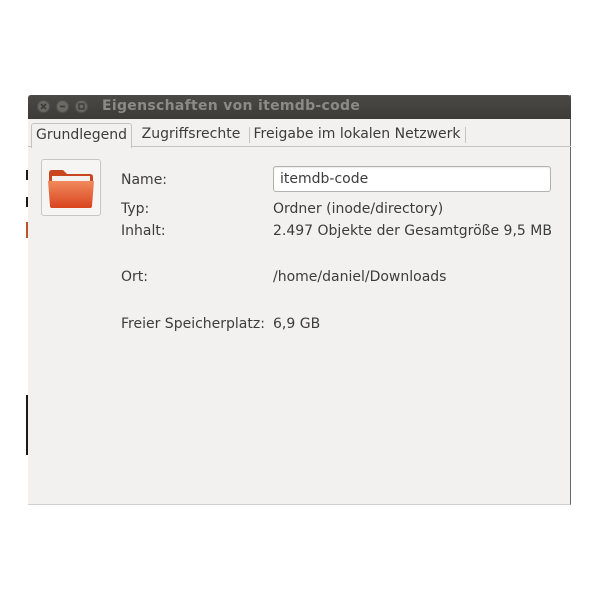 The image size is (600, 600). I want to click on close-button, so click(43, 106).